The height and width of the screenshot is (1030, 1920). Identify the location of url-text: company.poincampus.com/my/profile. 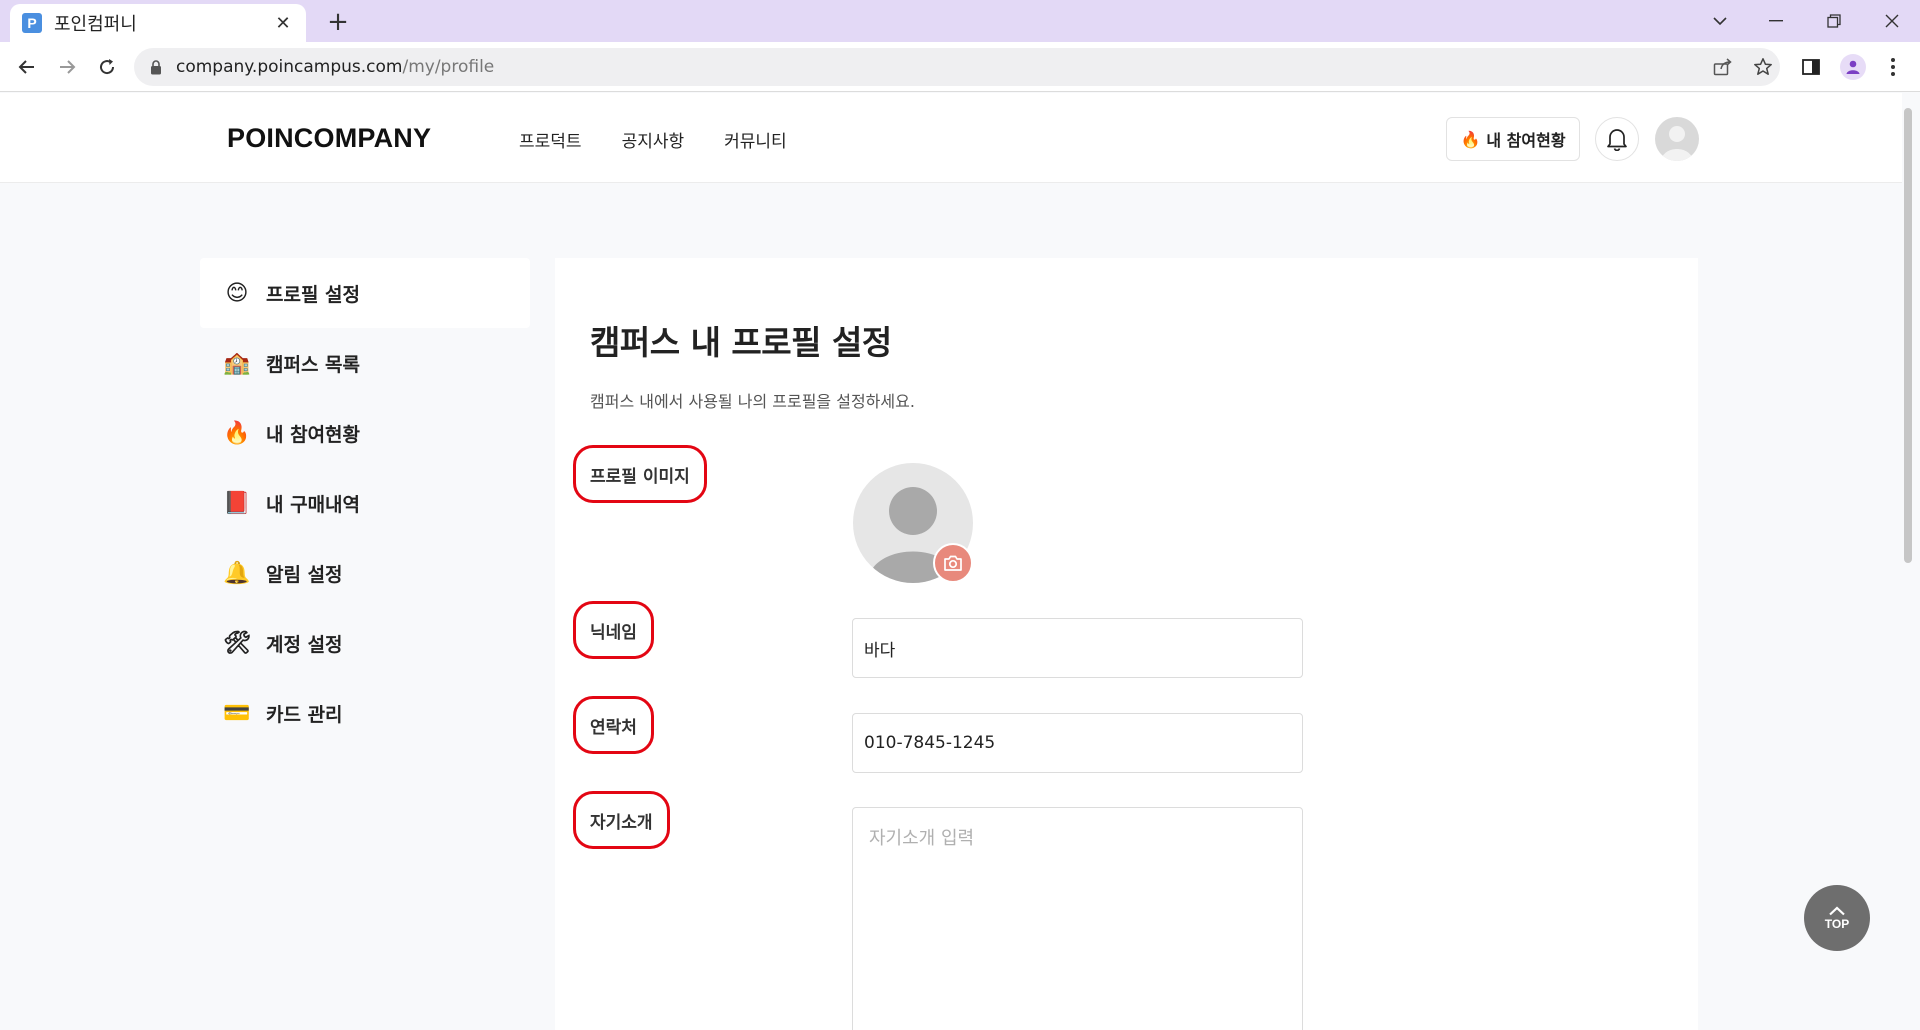
(335, 67).